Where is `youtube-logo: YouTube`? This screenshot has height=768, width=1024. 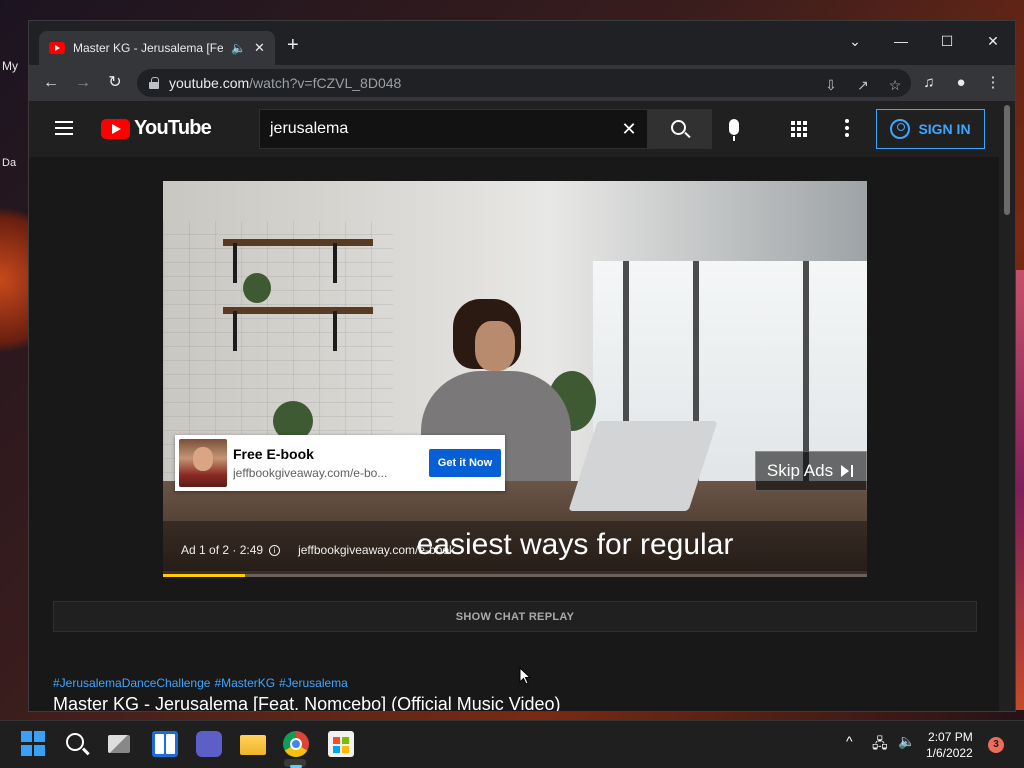
youtube-logo: YouTube is located at coordinates (156, 128).